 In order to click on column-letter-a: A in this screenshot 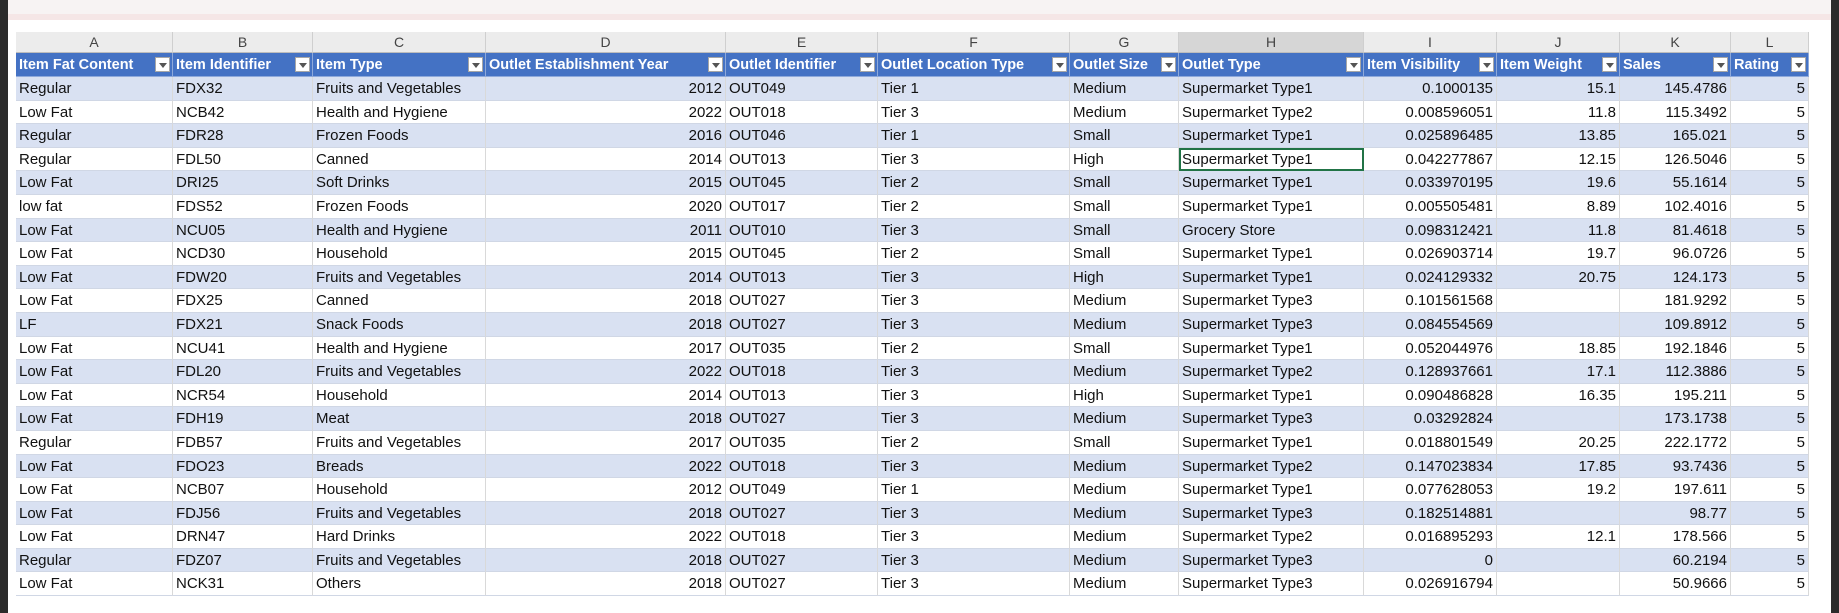, I will do `click(94, 42)`.